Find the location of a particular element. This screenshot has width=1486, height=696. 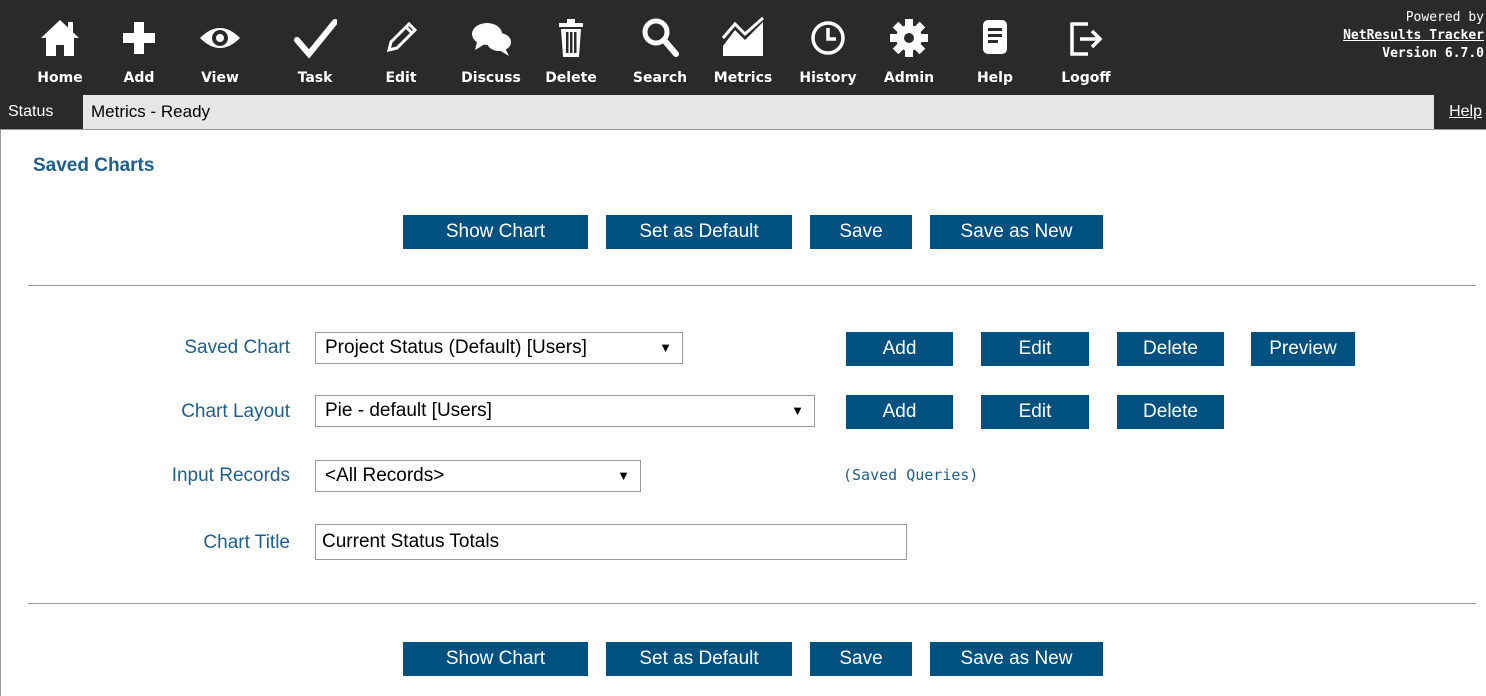

toolbar-edit-button: Edit is located at coordinates (401, 47).